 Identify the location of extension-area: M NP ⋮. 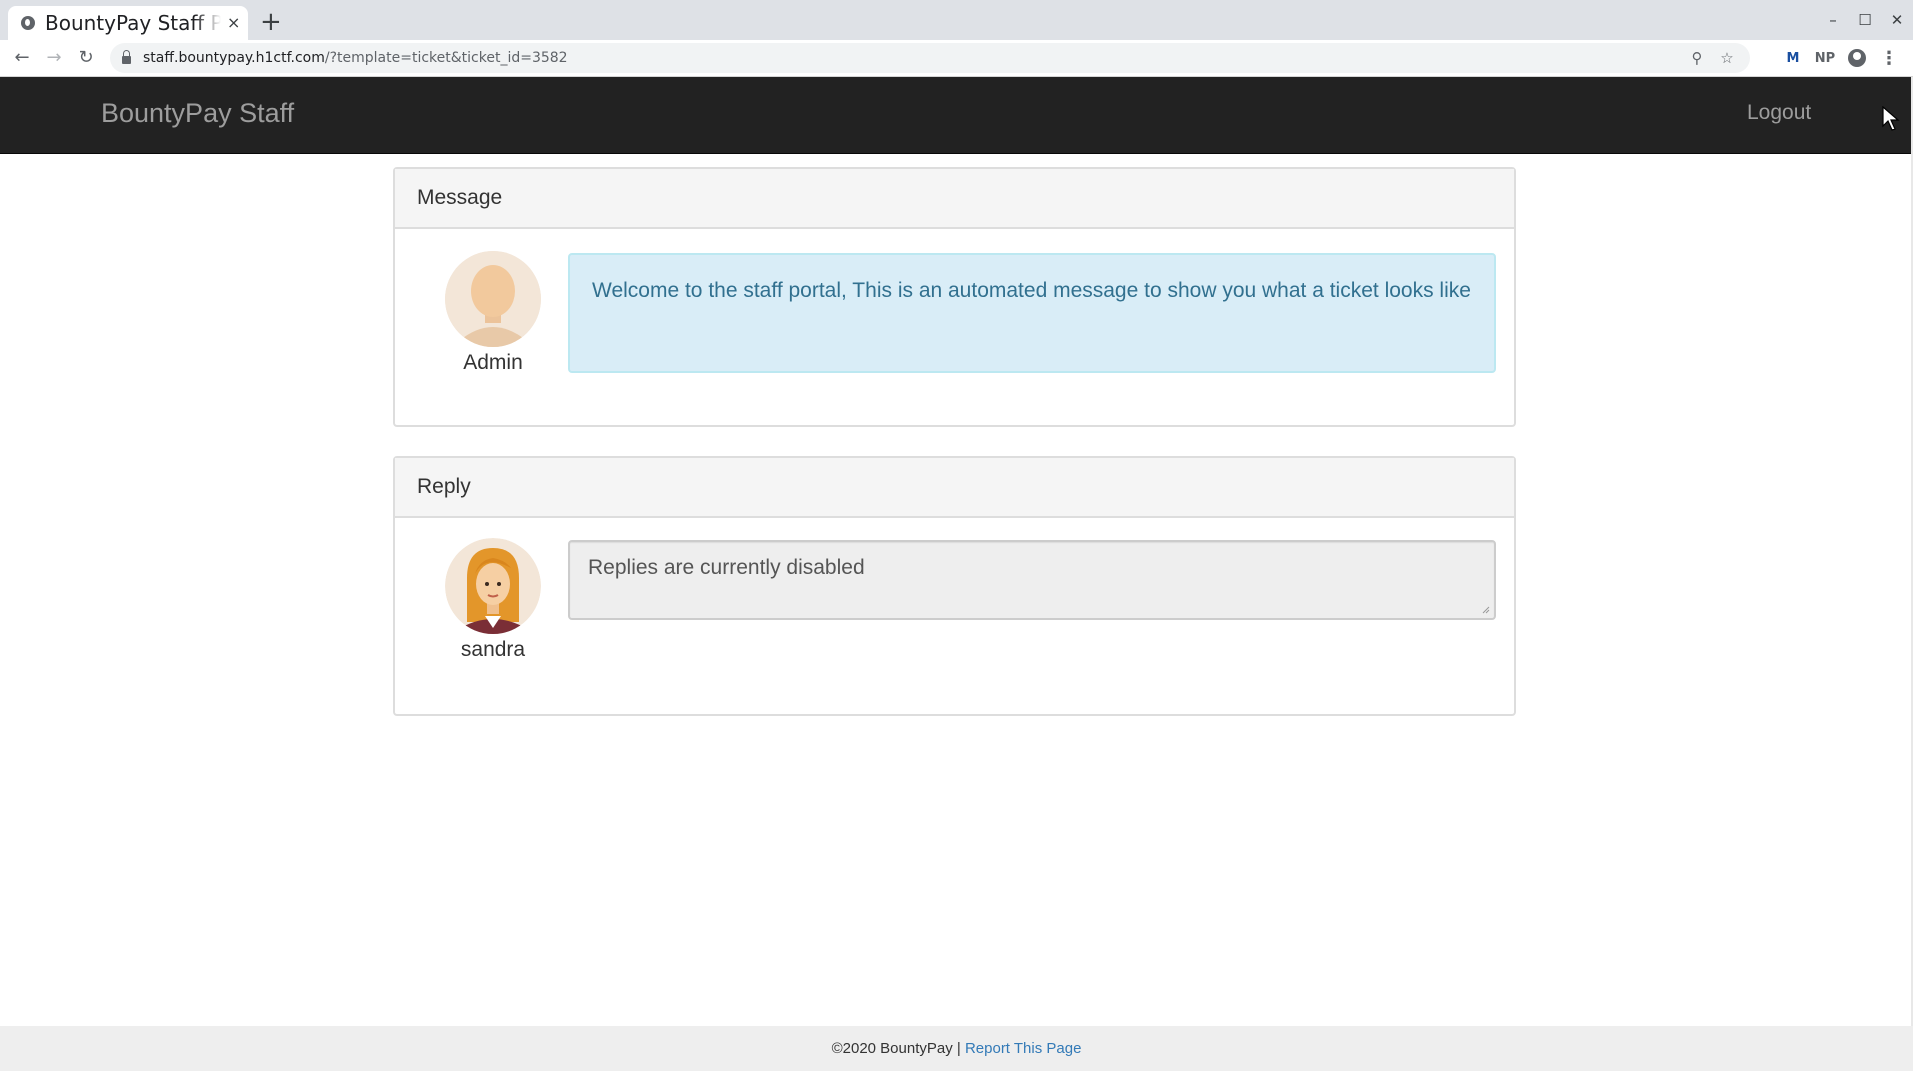
(1841, 58).